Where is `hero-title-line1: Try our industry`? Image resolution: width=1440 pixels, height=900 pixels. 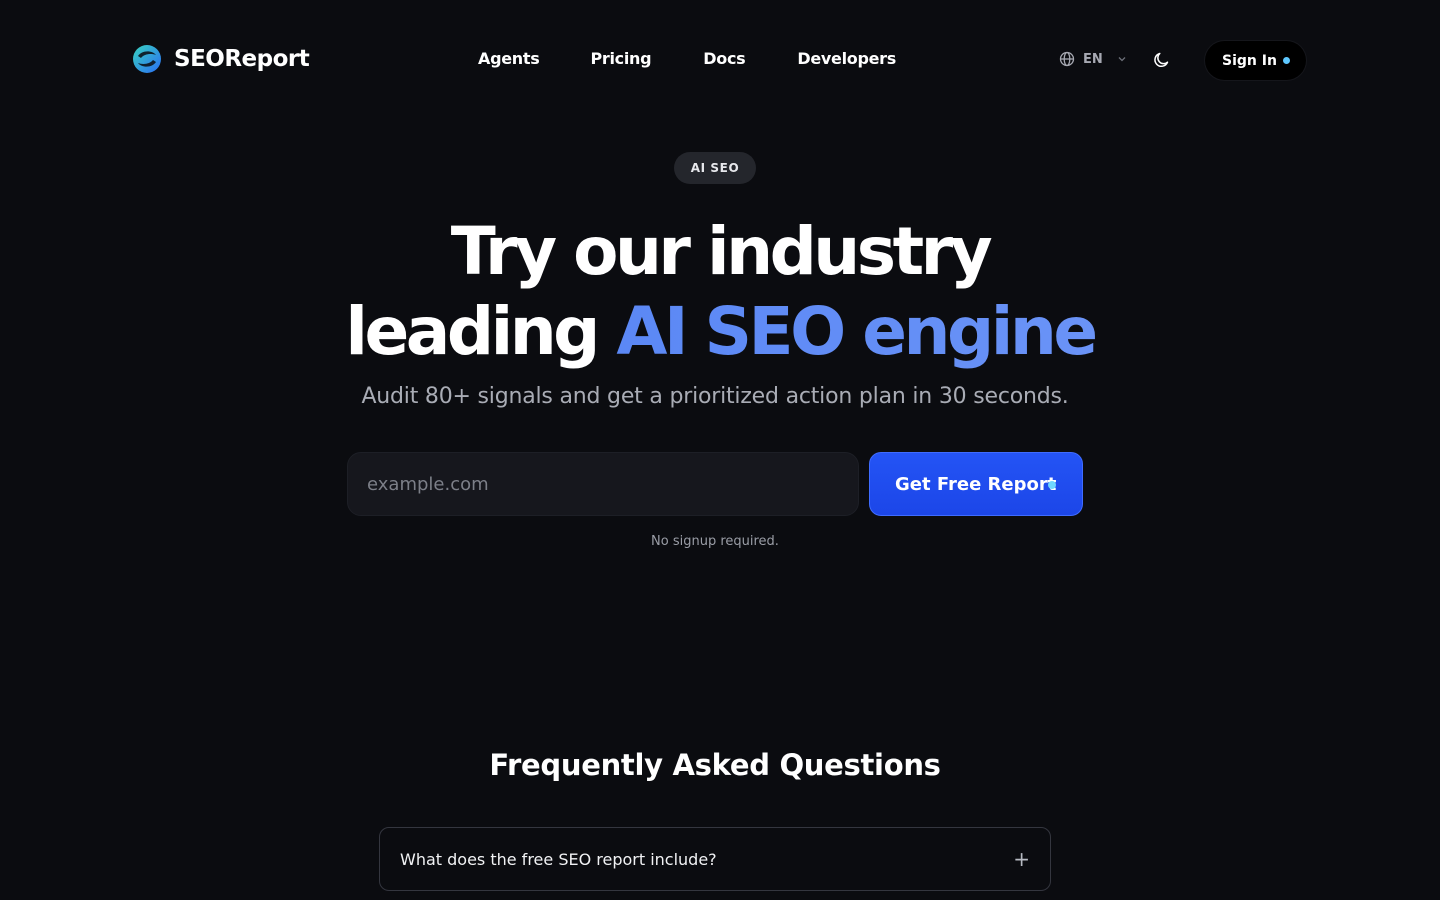
hero-title-line1: Try our industry is located at coordinates (721, 251).